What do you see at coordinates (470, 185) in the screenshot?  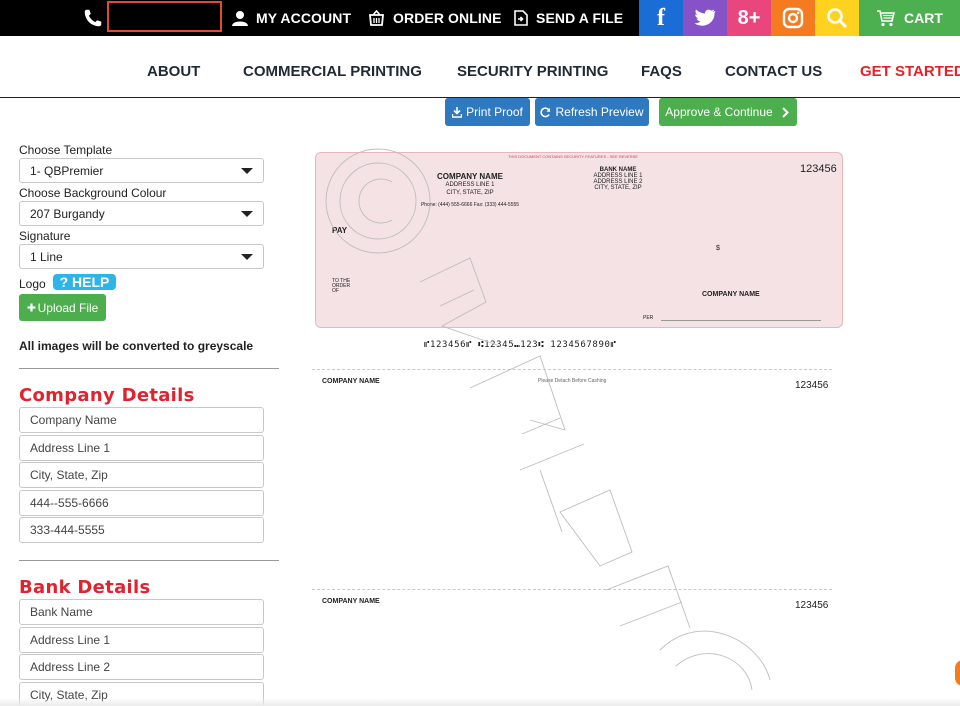 I see `cheque-company-address: ADDRESS LINE 1` at bounding box center [470, 185].